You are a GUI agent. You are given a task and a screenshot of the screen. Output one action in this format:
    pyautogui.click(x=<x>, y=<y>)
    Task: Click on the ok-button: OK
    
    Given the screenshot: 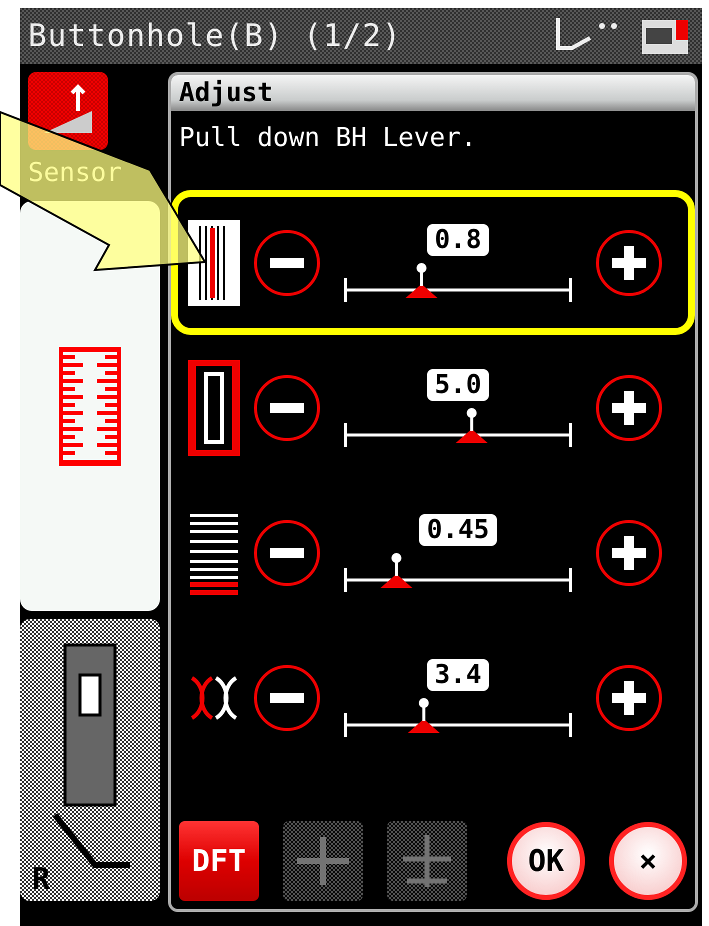 What is the action you would take?
    pyautogui.click(x=546, y=861)
    